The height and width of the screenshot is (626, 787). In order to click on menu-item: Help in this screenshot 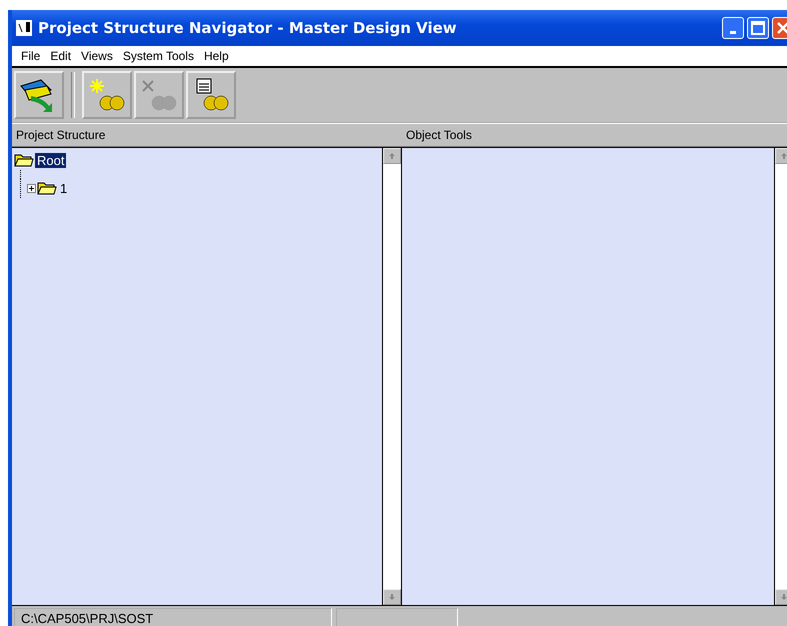, I will do `click(216, 56)`.